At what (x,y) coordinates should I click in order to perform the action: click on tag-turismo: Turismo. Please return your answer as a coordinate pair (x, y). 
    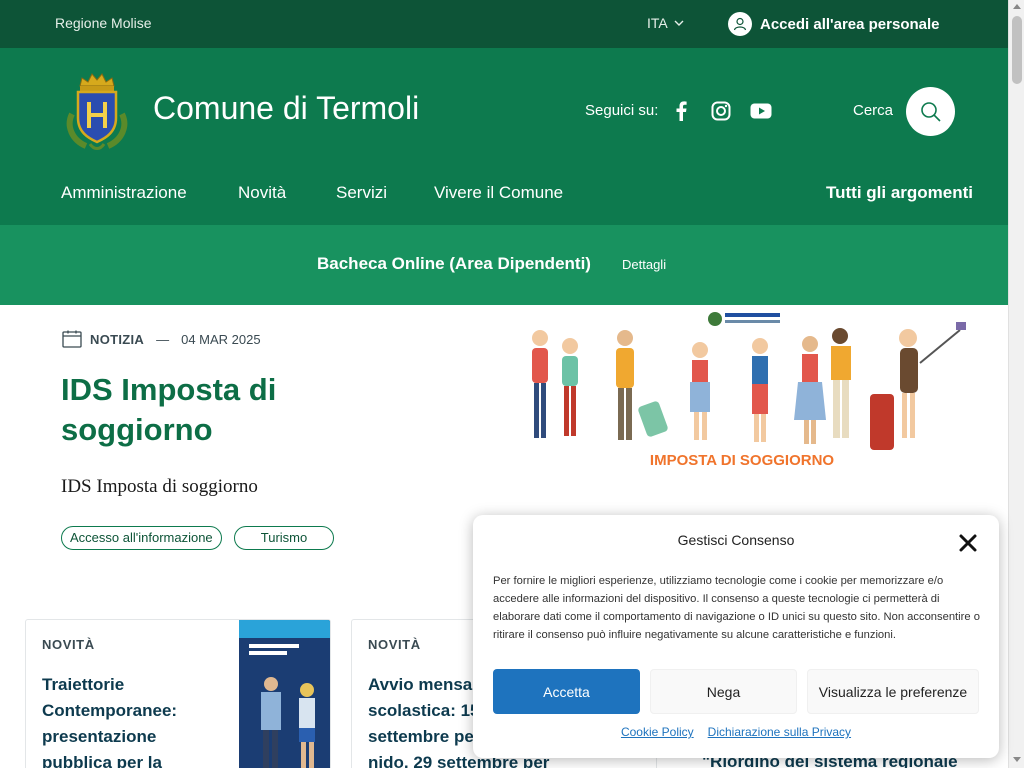
    Looking at the image, I should click on (284, 538).